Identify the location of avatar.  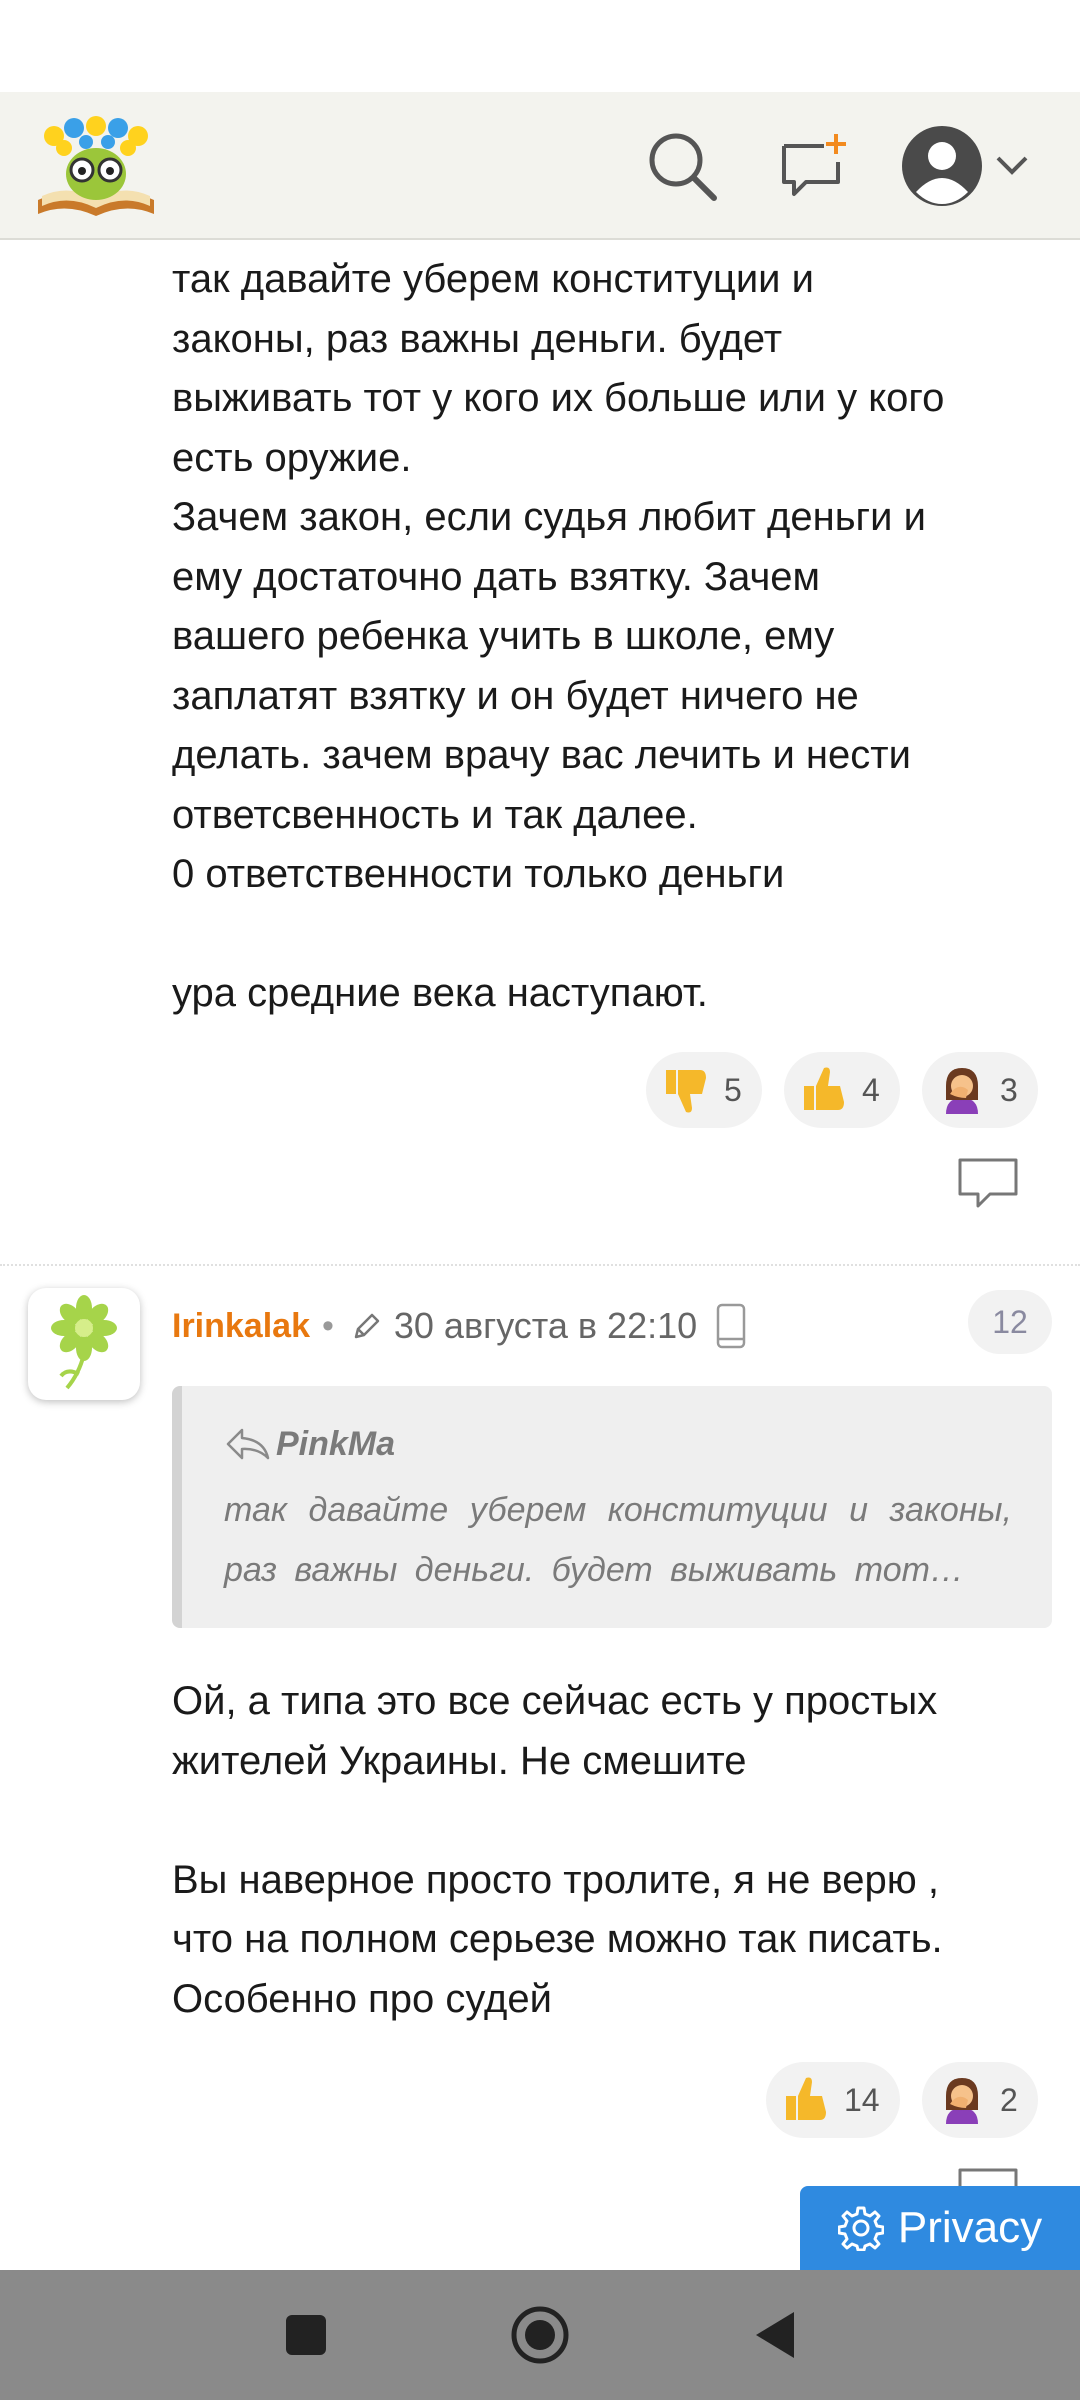
(84, 1344).